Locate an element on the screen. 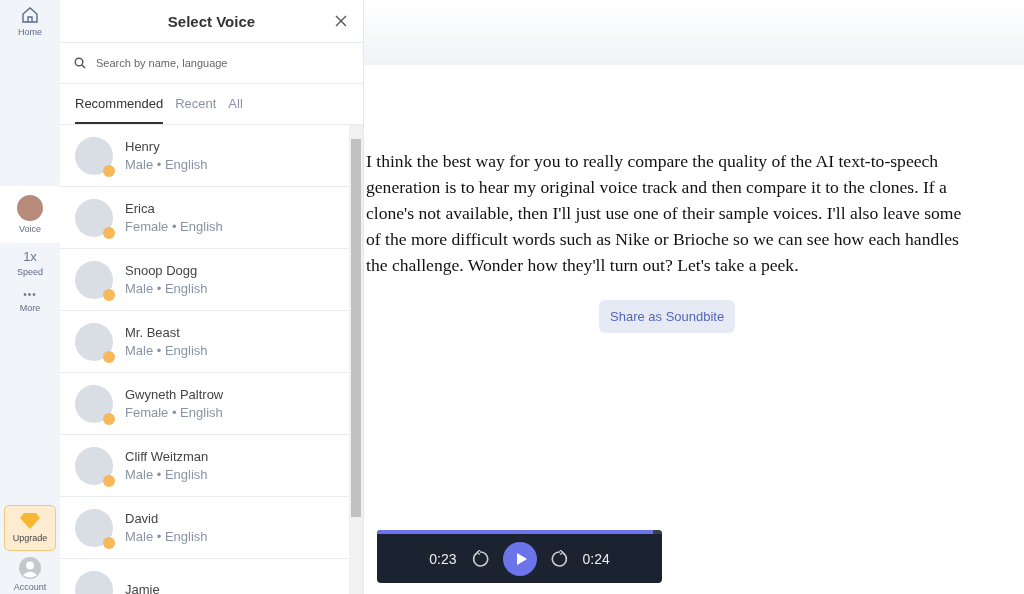  speaker-row: Erica Female • English is located at coordinates (204, 218).